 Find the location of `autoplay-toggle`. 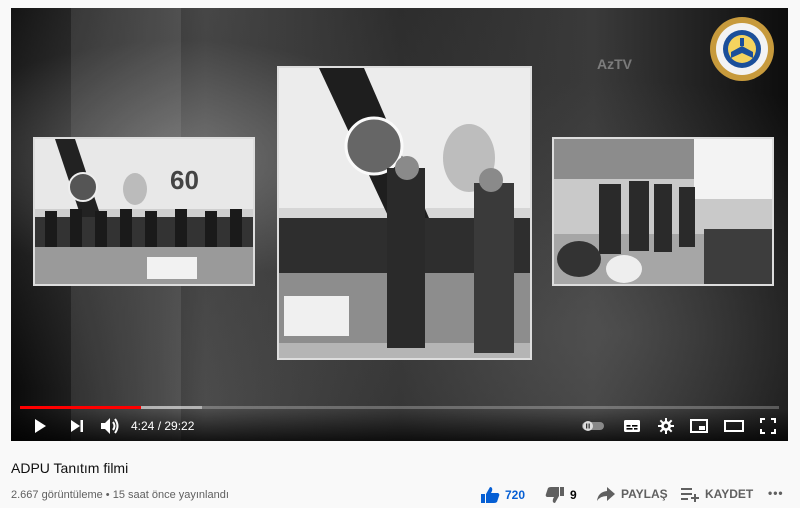

autoplay-toggle is located at coordinates (593, 426).